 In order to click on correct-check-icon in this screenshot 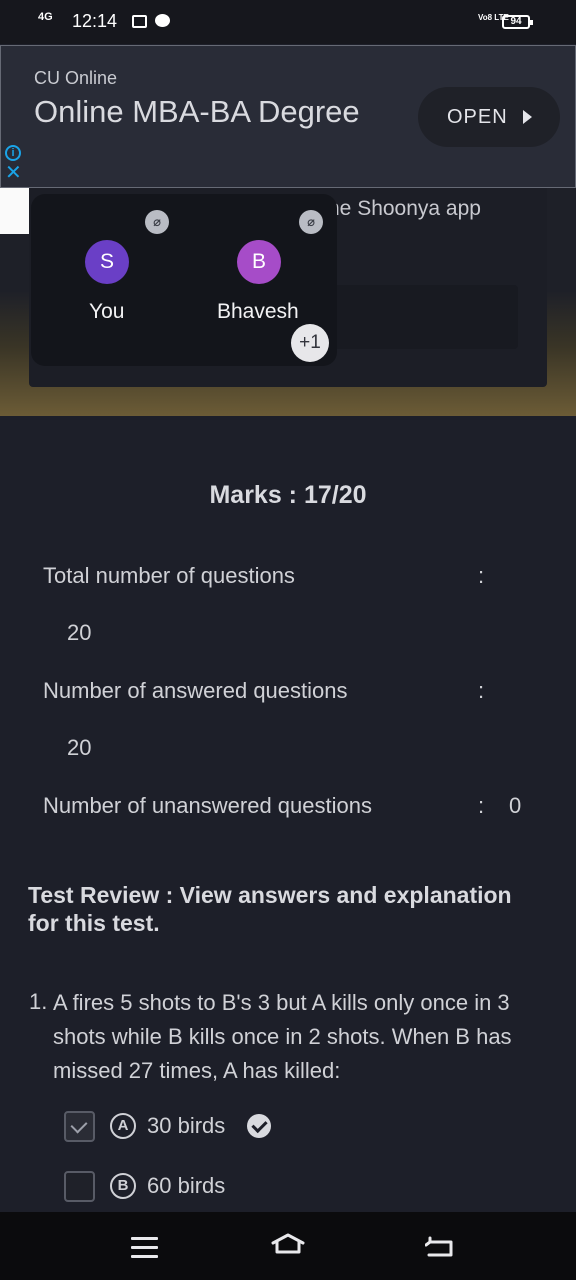, I will do `click(259, 1126)`.